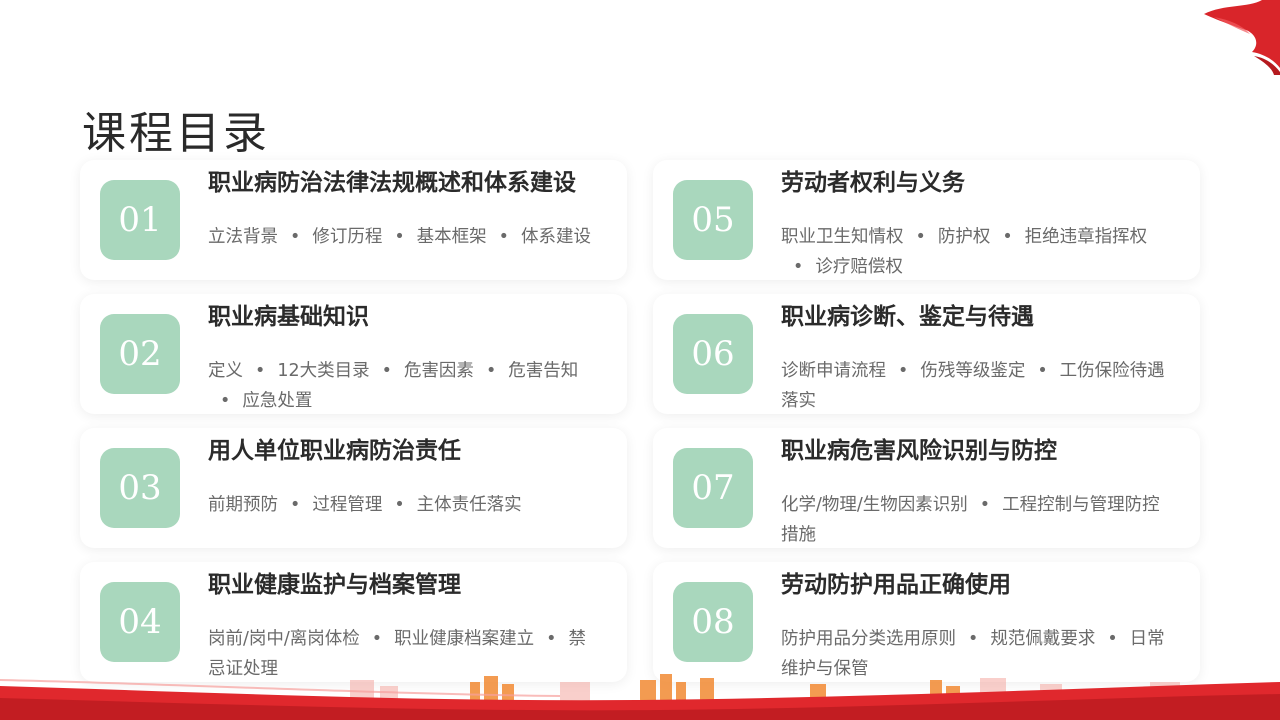 Image resolution: width=1280 pixels, height=720 pixels. What do you see at coordinates (347, 505) in the screenshot?
I see `topic-text: 过程管理` at bounding box center [347, 505].